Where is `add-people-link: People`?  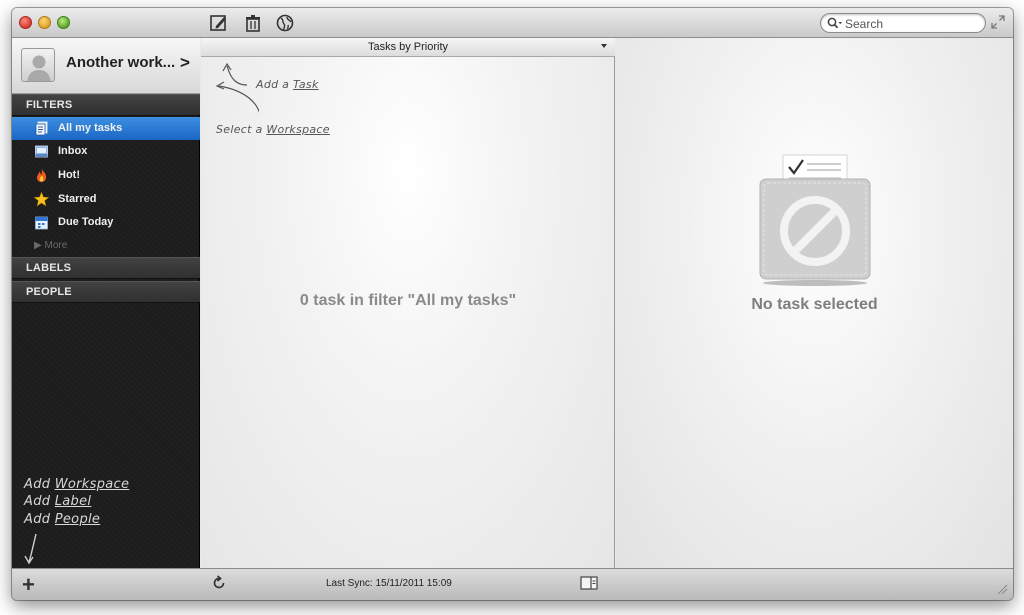
add-people-link: People is located at coordinates (77, 519).